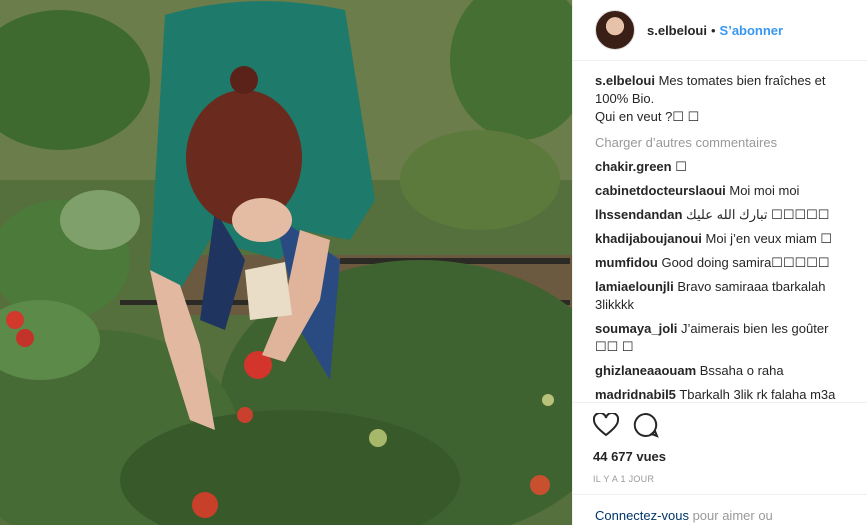 This screenshot has height=525, width=867. I want to click on post-timestamp: IL Y A 1 JOUR, so click(720, 479).